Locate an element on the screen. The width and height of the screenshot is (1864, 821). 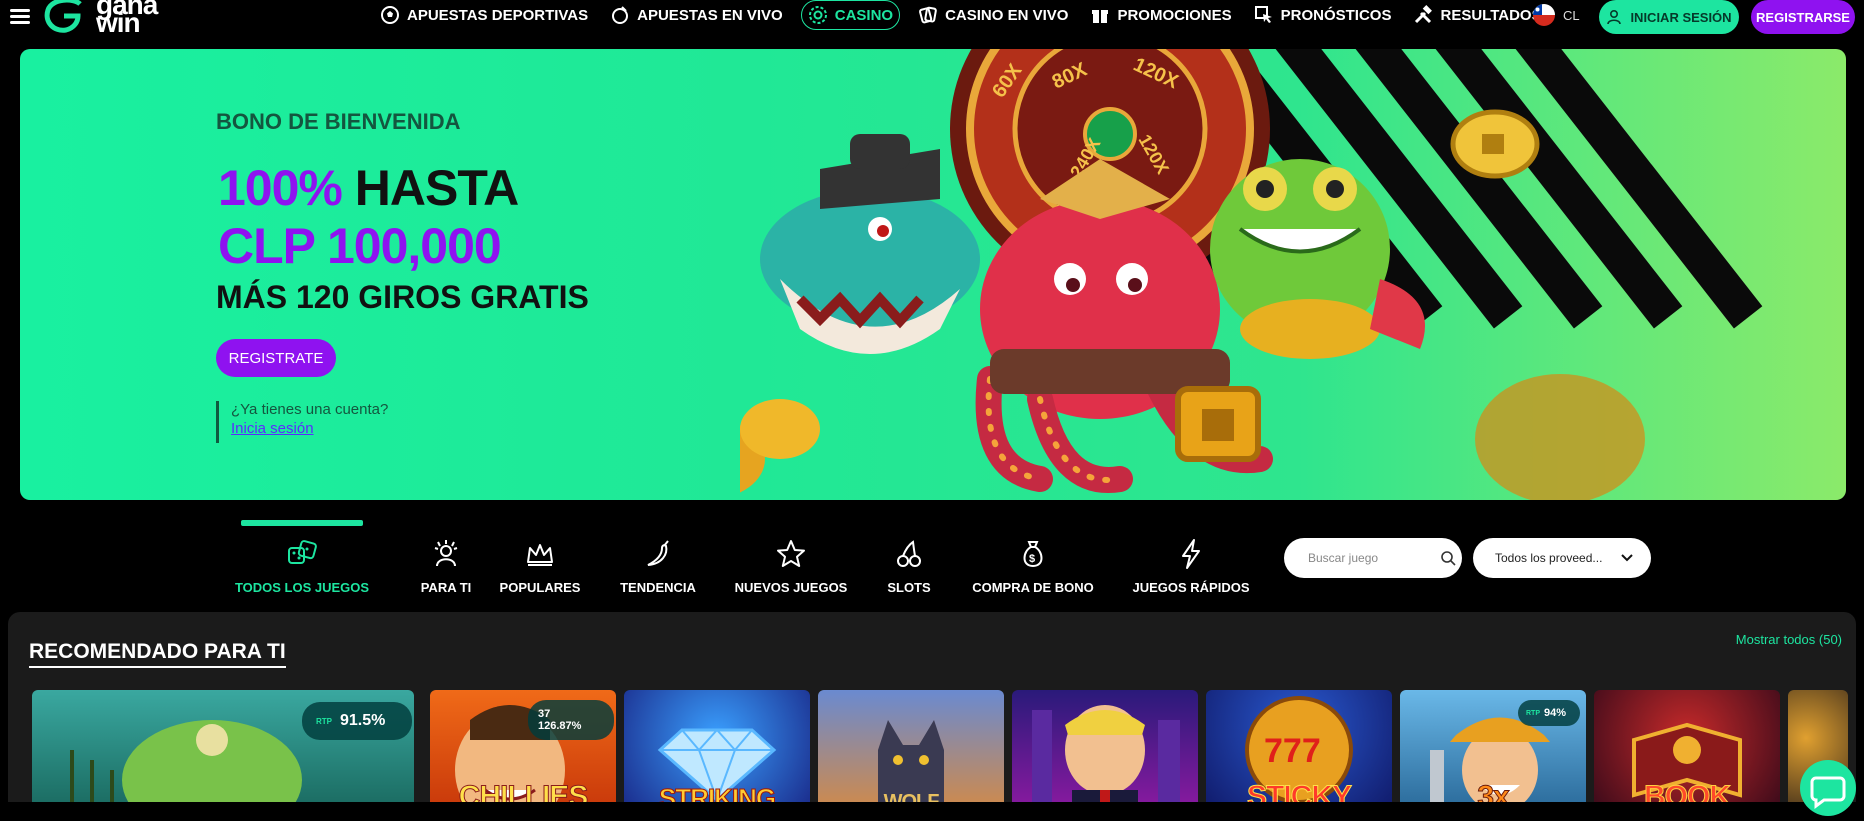
tab-juegos-rapidos: JUEGOS RÁPIDOS is located at coordinates (1191, 556).